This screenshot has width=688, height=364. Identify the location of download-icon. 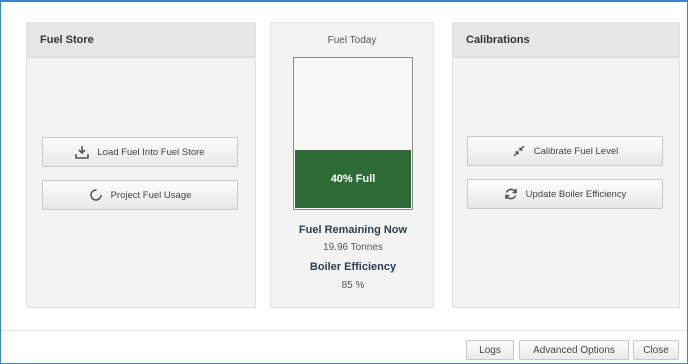
(82, 152).